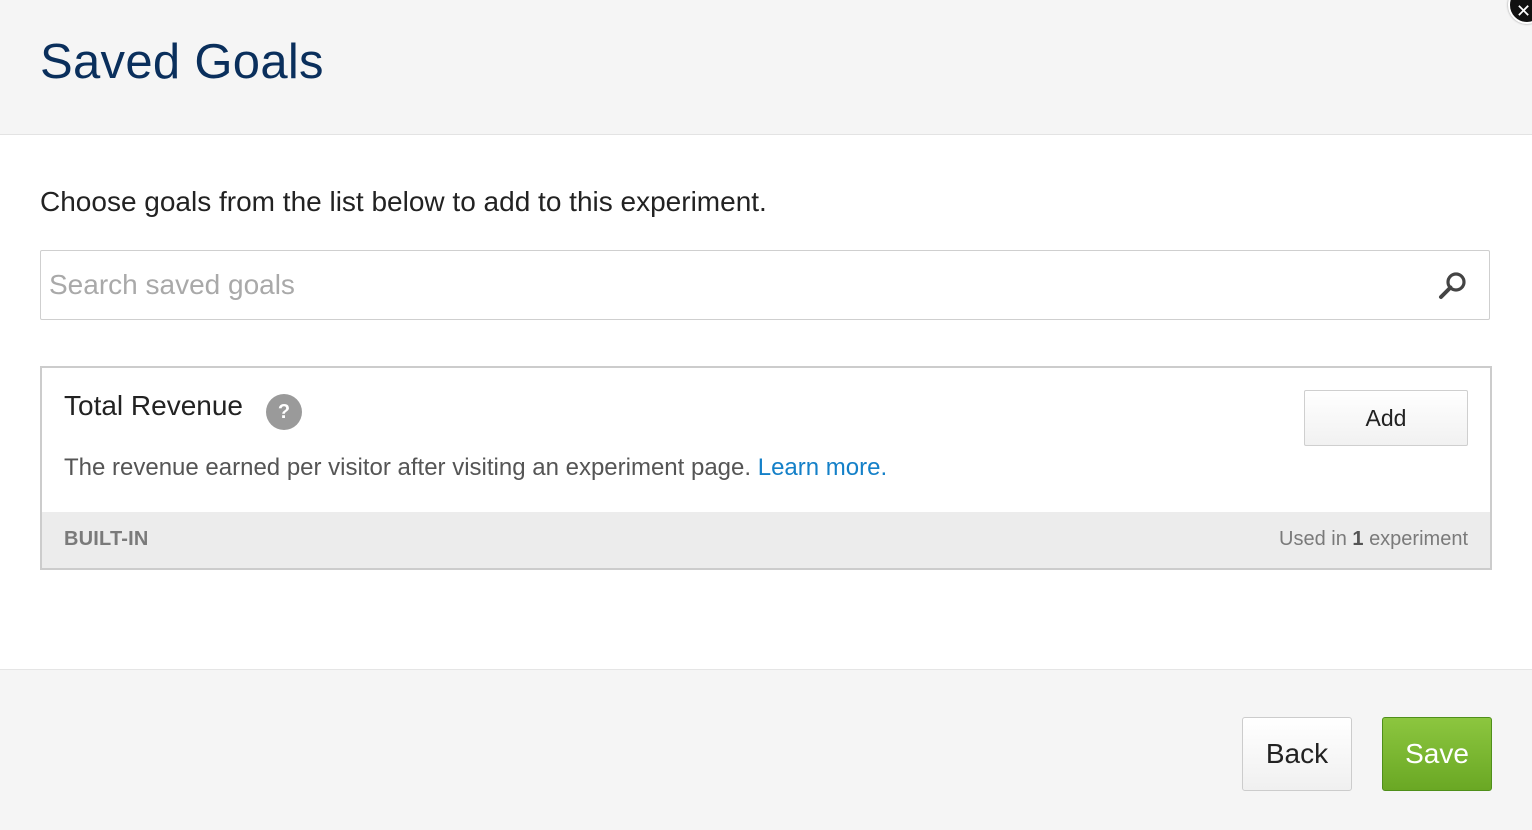  I want to click on dialog-title: Saved Goals, so click(182, 62).